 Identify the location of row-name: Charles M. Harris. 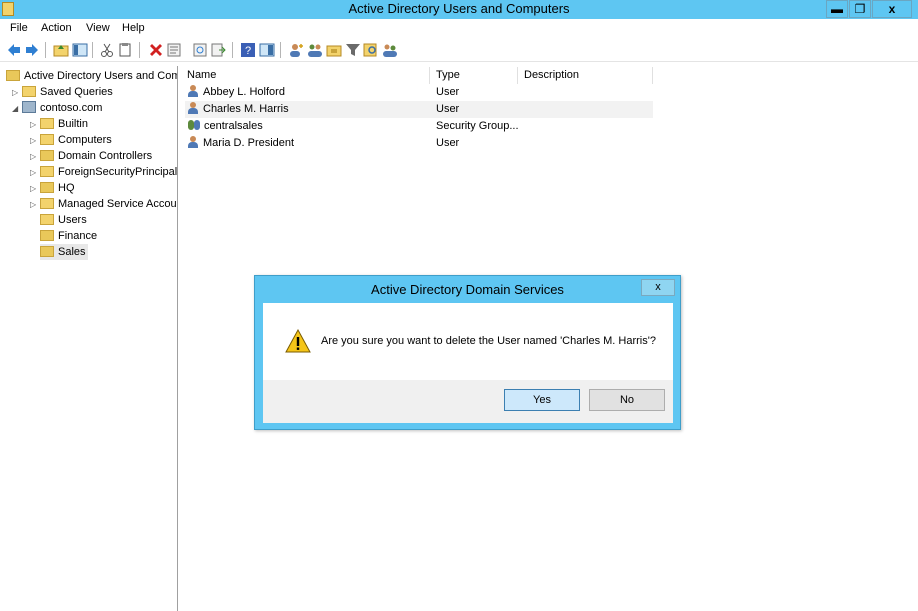
(246, 109).